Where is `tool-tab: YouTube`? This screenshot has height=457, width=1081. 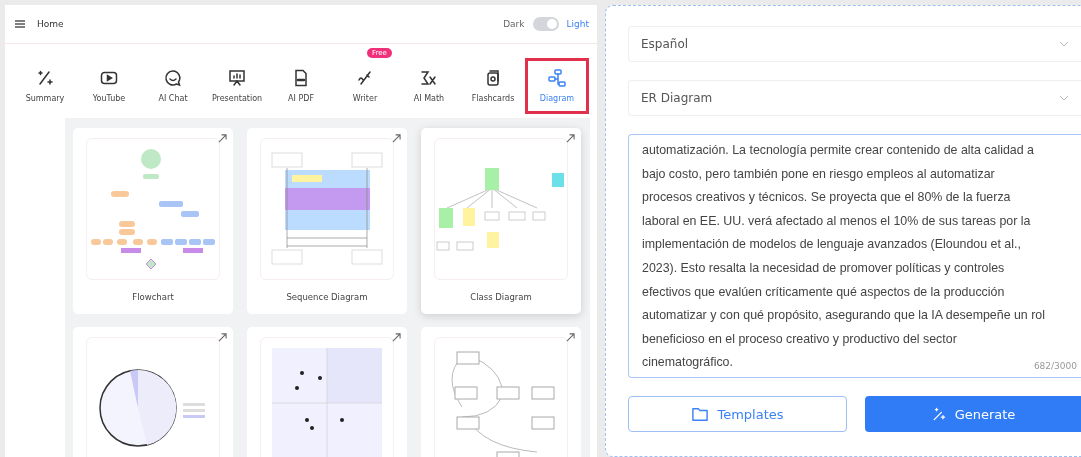 tool-tab: YouTube is located at coordinates (109, 86).